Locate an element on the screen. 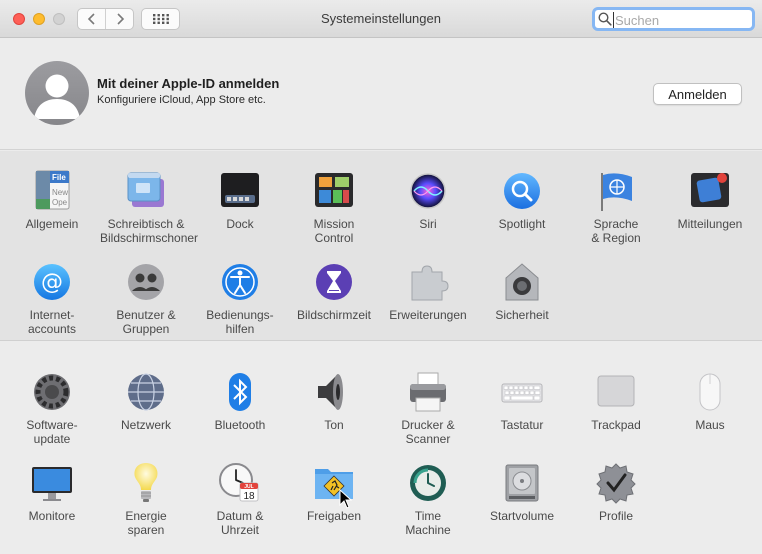 The height and width of the screenshot is (554, 762). pane-printers-scanners: Drucker & Scanner is located at coordinates (428, 408).